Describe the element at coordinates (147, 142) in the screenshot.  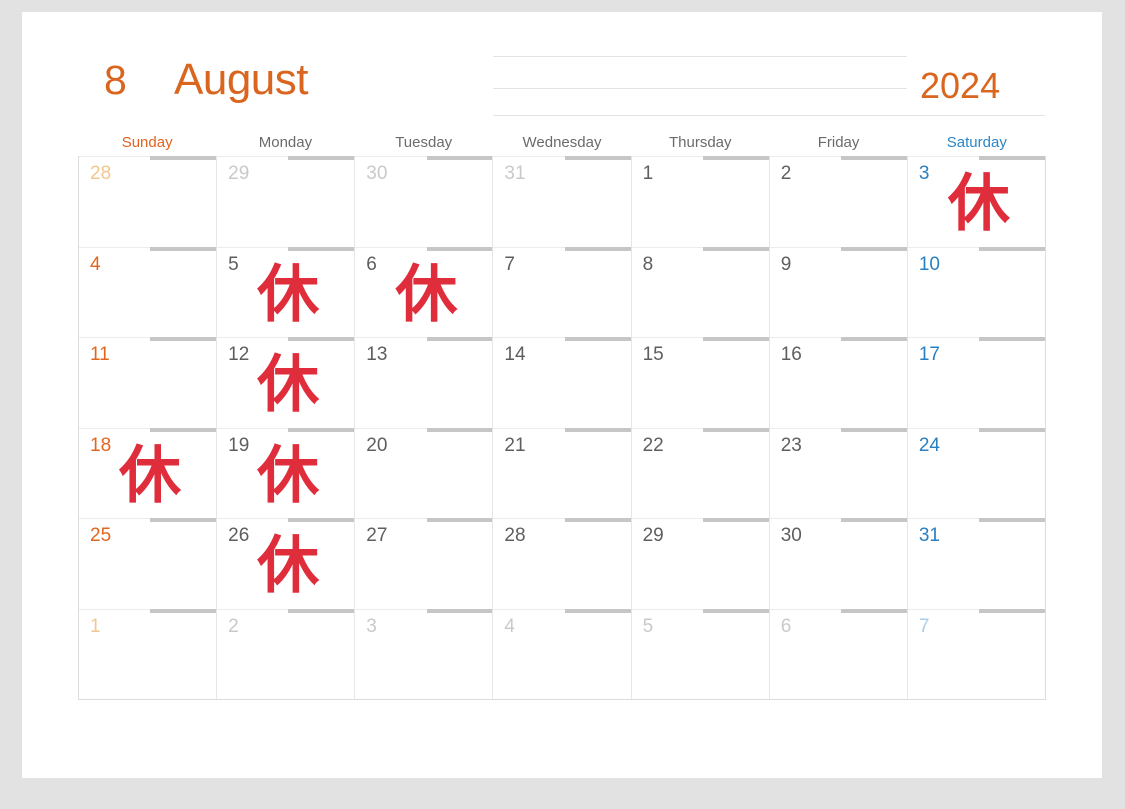
I see `weekday-header-sunday: Sunday` at that location.